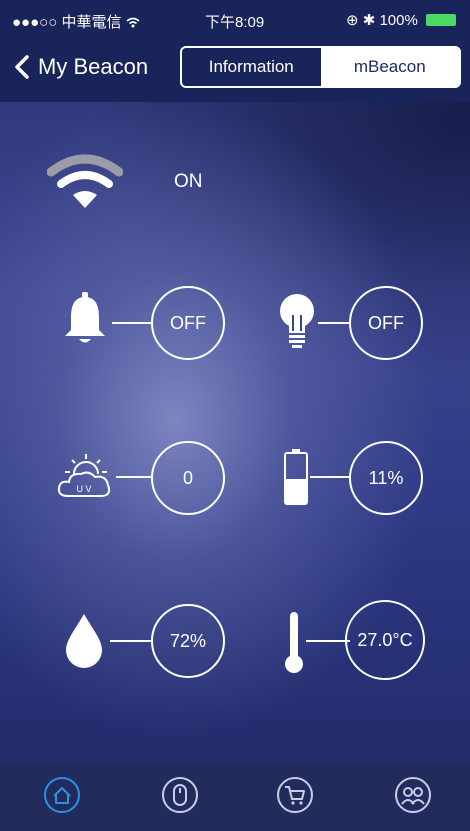 The image size is (470, 831). I want to click on wifi-status: ON, so click(188, 181).